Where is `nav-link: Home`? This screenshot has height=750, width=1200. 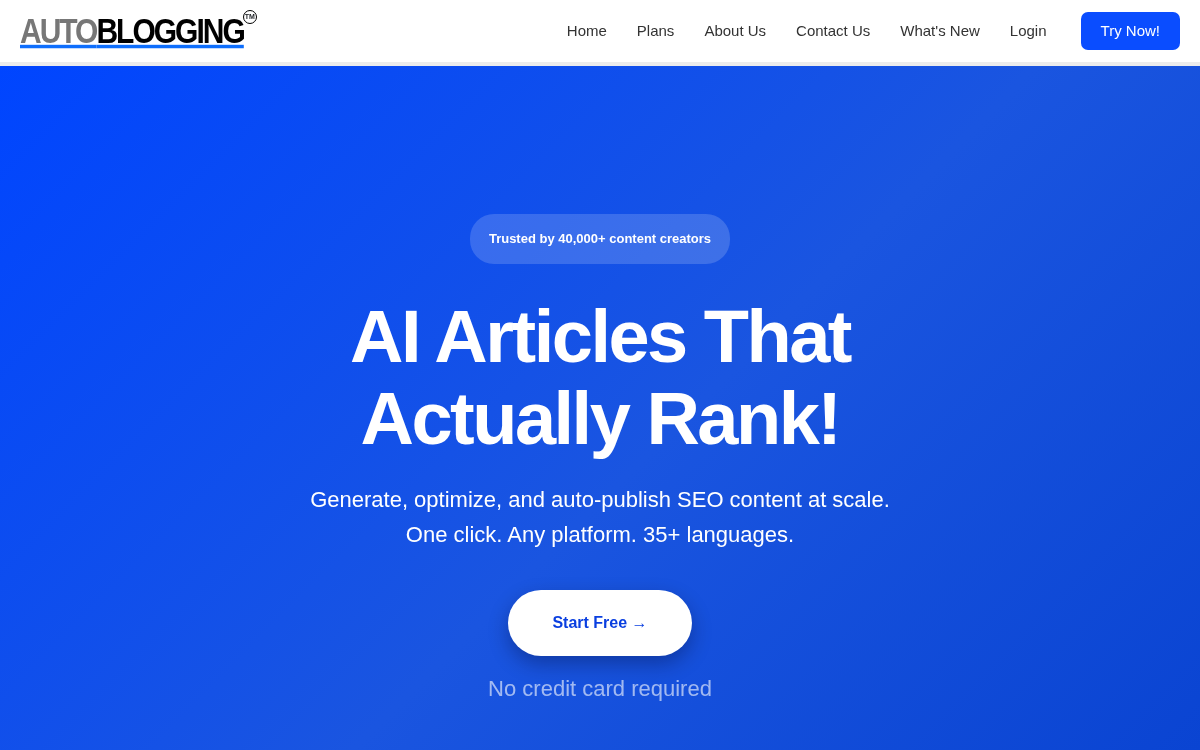
nav-link: Home is located at coordinates (586, 31).